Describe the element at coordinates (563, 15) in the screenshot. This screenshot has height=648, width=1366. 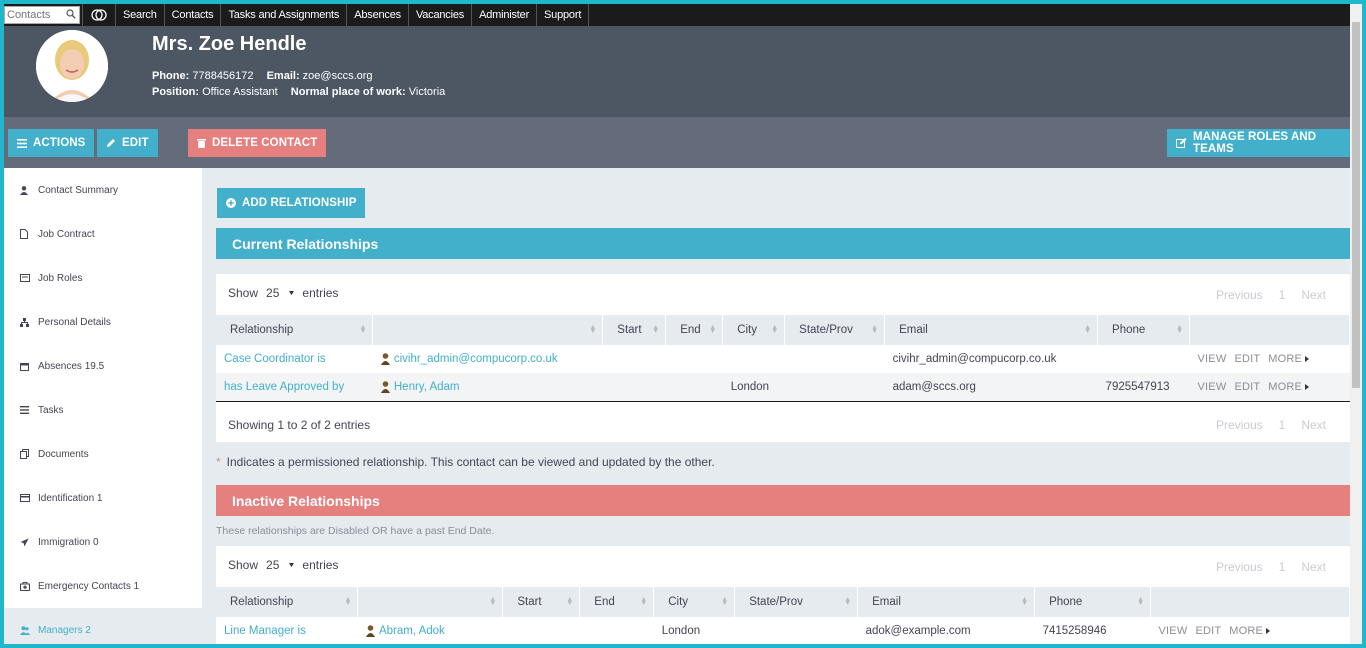
I see `menu-support: Support` at that location.